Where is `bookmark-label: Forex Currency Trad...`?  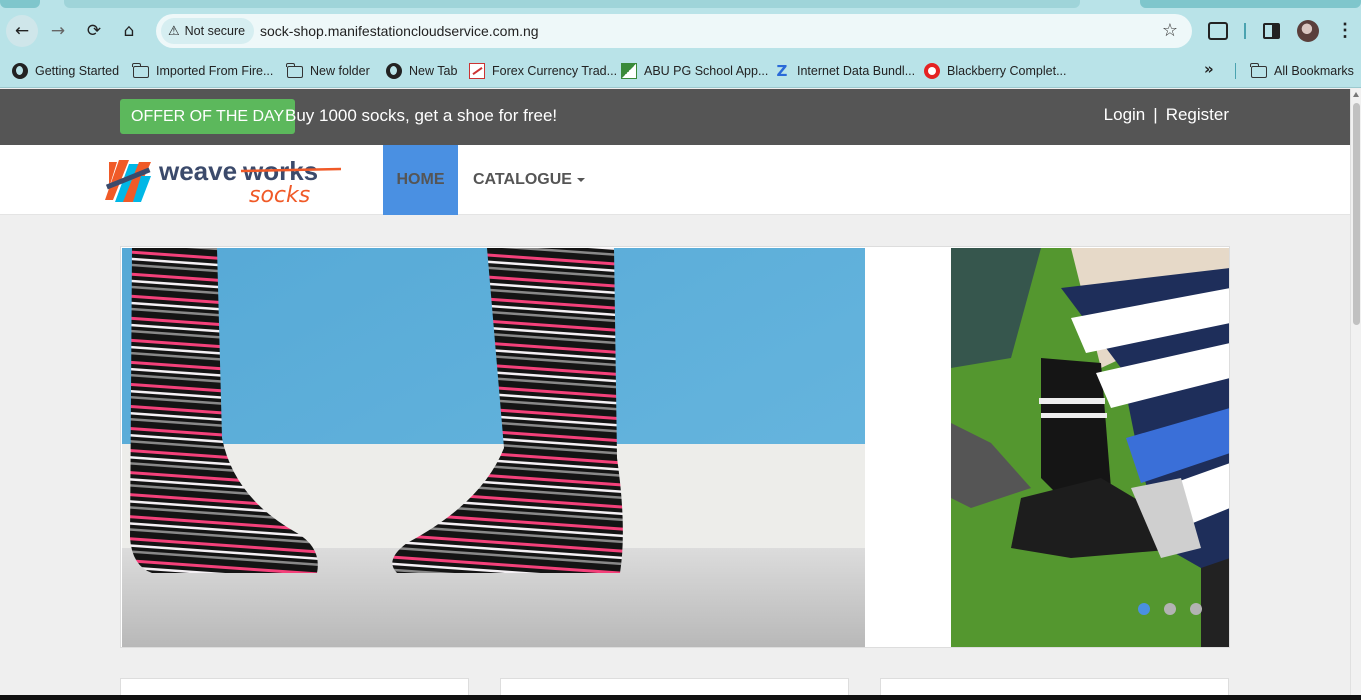 bookmark-label: Forex Currency Trad... is located at coordinates (555, 71).